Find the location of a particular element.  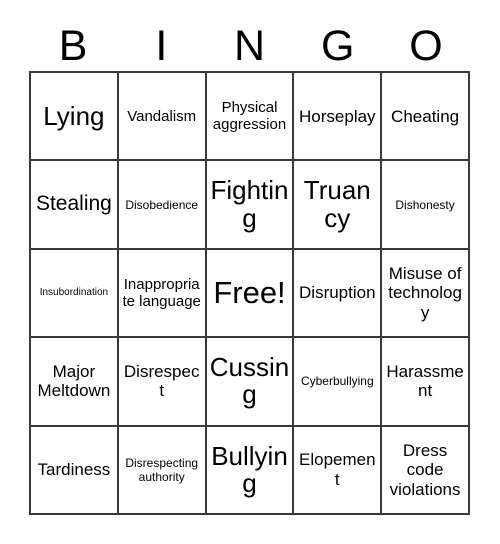

bingo-header-letter-g: G is located at coordinates (337, 46).